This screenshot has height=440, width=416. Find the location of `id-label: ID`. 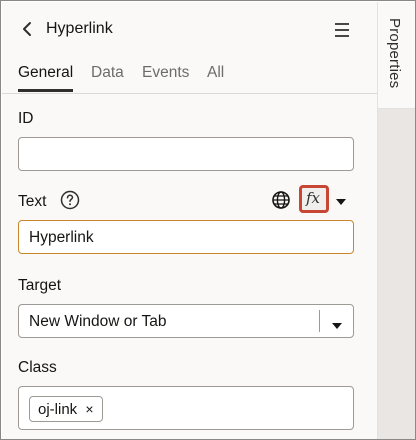

id-label: ID is located at coordinates (26, 118).